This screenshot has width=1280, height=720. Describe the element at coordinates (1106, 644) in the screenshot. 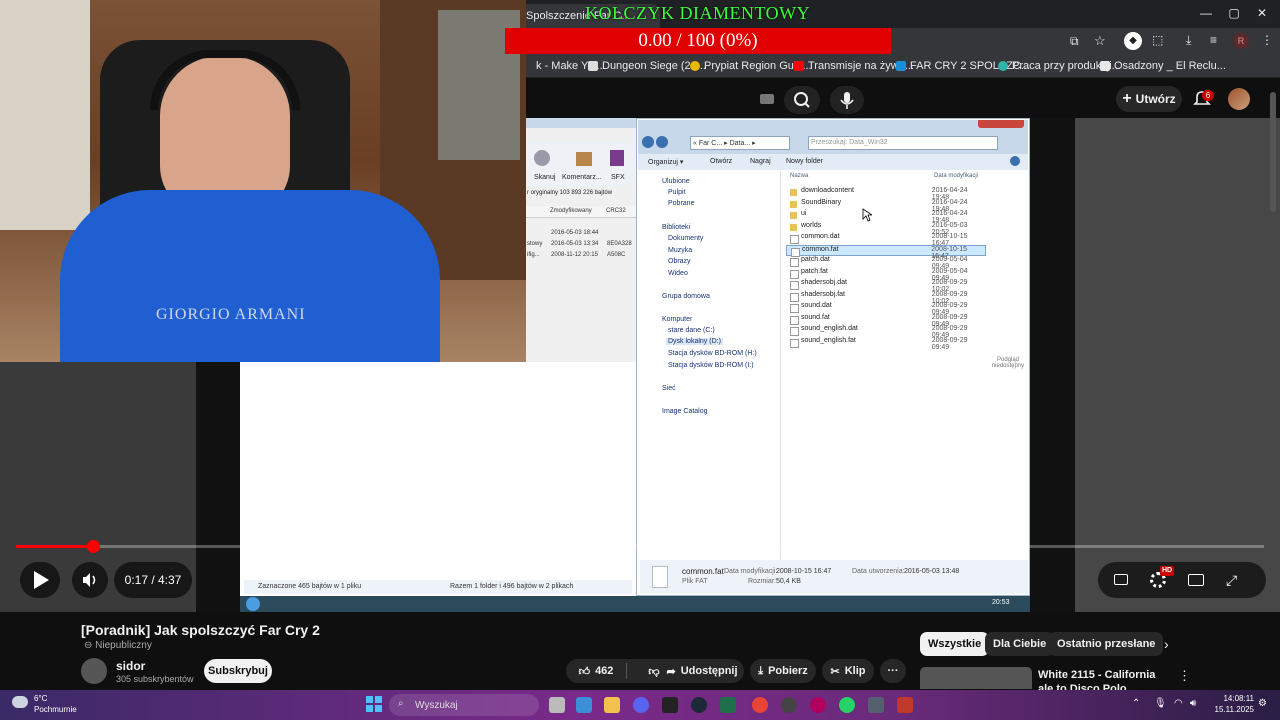

I see `chip-recently-uploaded: Ostatnio przesłane` at that location.